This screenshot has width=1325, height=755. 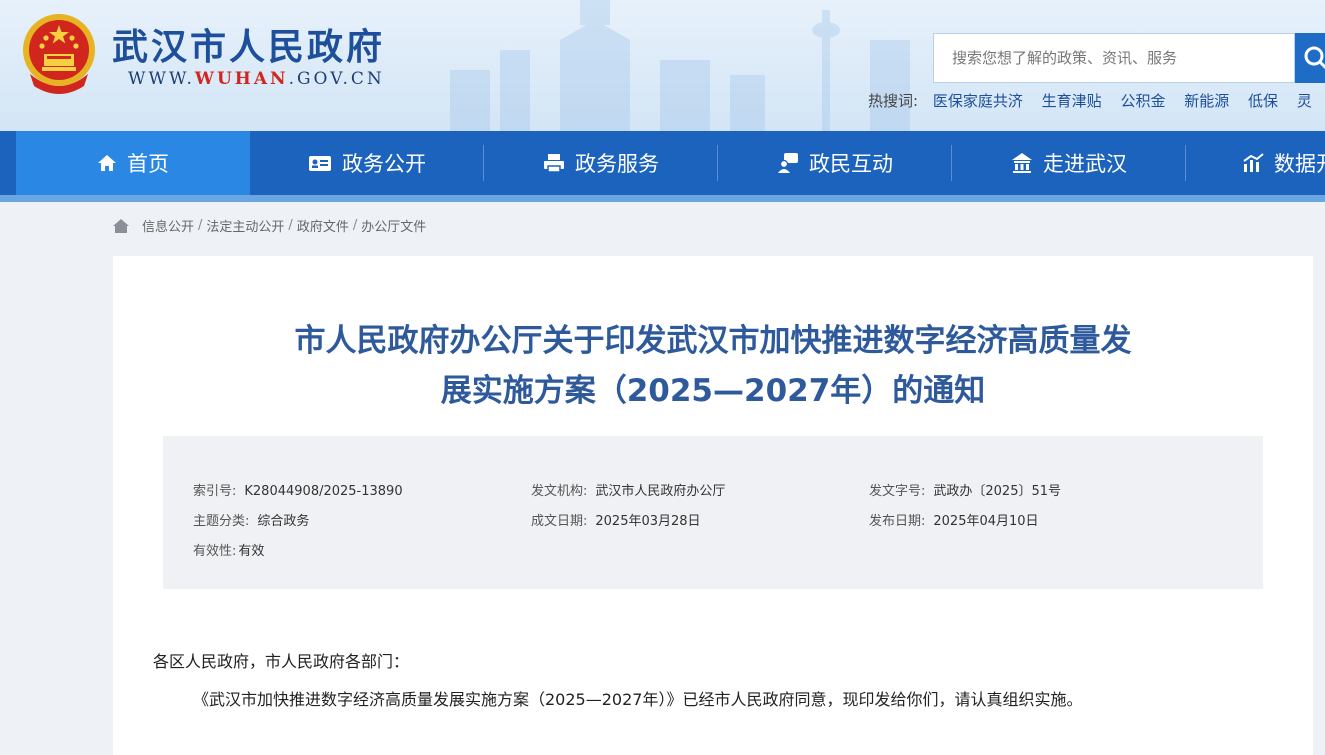 What do you see at coordinates (1072, 101) in the screenshot?
I see `hot-keyword: 生育津贴` at bounding box center [1072, 101].